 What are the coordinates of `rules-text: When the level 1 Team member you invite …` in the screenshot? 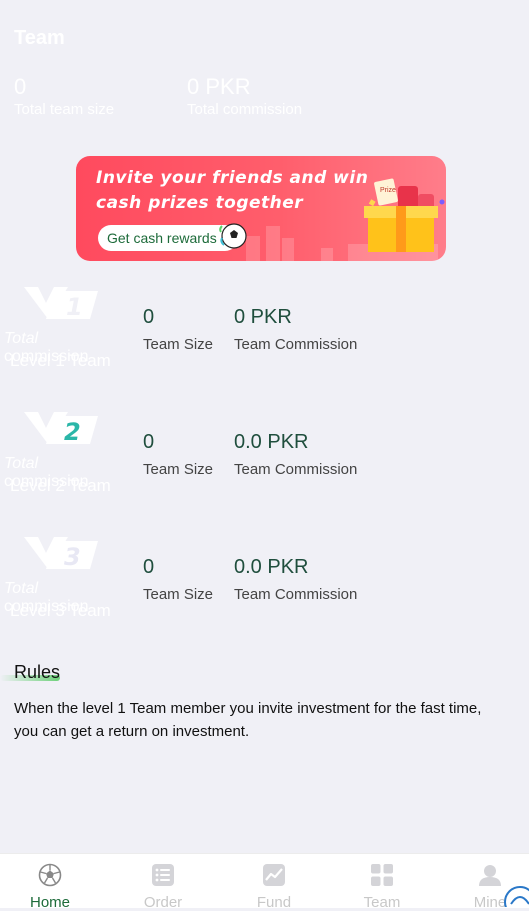 It's located at (248, 720).